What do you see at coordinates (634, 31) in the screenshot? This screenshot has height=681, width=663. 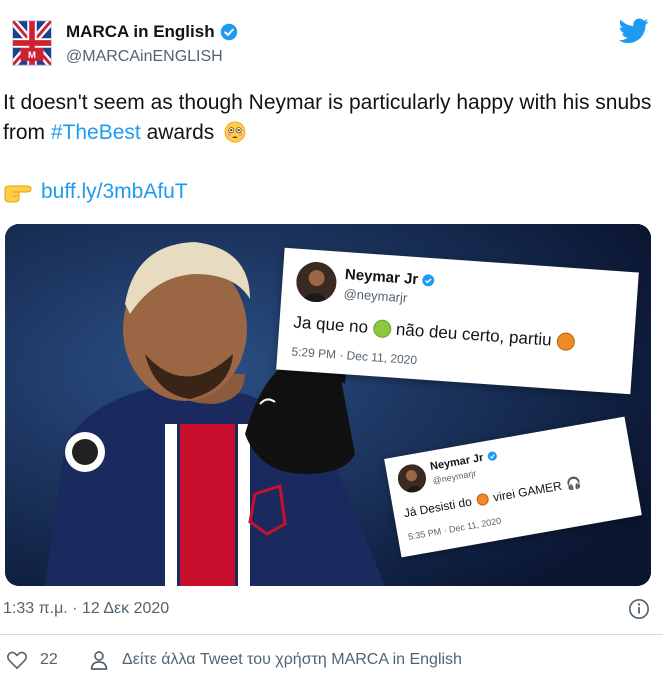 I see `twitter-bird-icon` at bounding box center [634, 31].